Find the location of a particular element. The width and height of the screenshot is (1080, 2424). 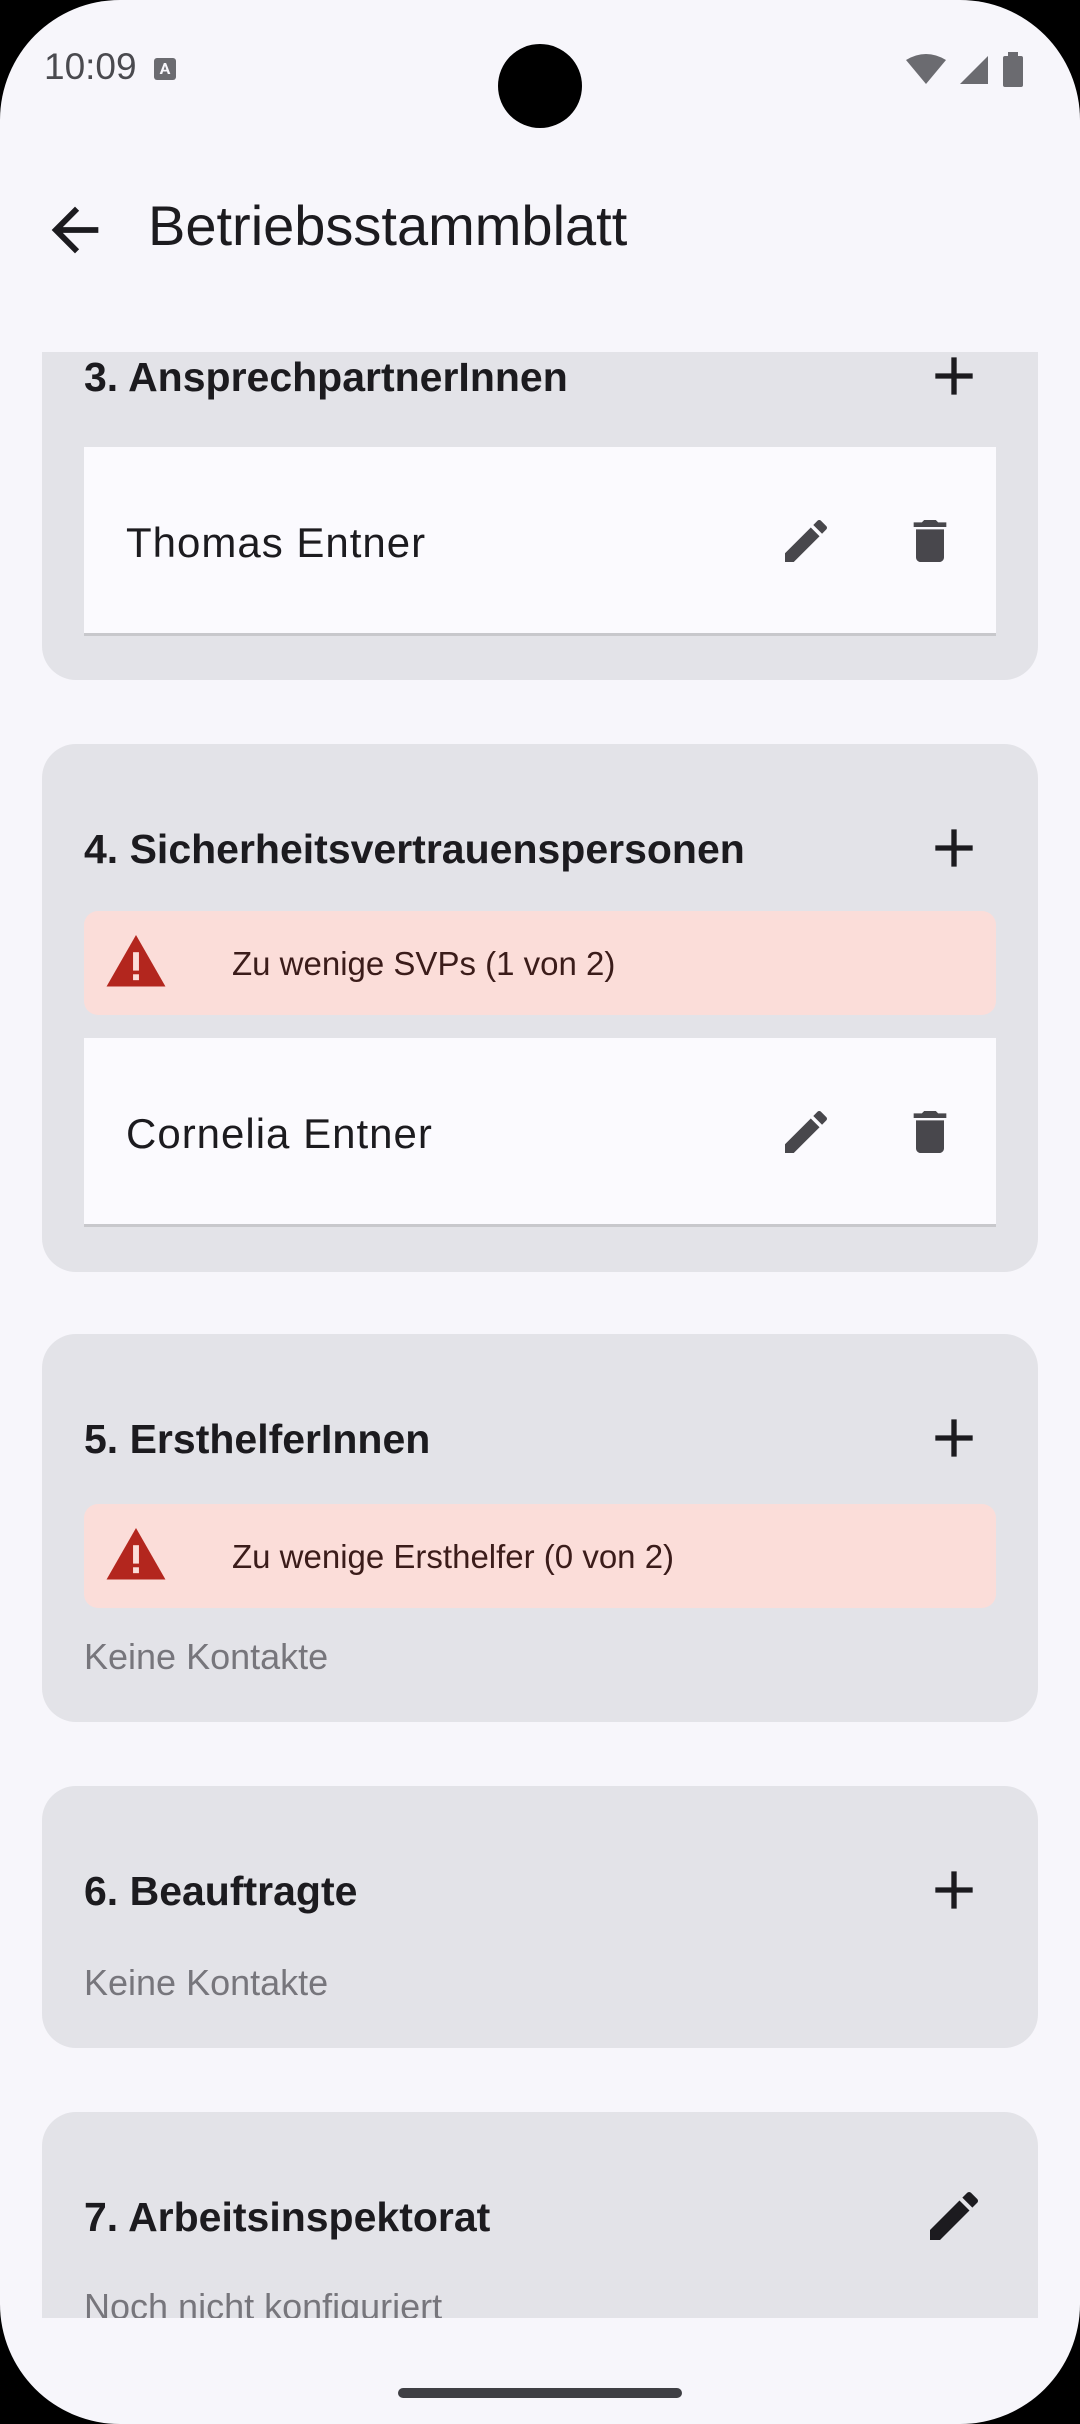

edit-arbeitsinspektorat-button is located at coordinates (954, 2216).